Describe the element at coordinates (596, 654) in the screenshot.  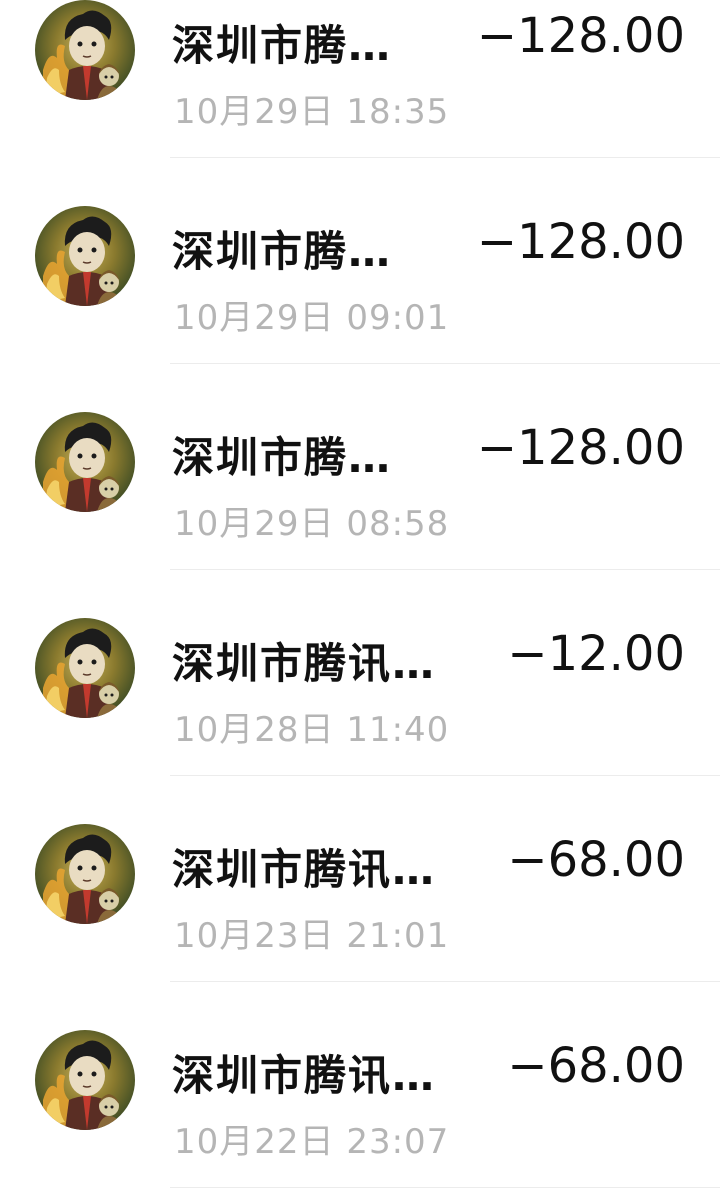
I see `transaction-amount: −12.00` at that location.